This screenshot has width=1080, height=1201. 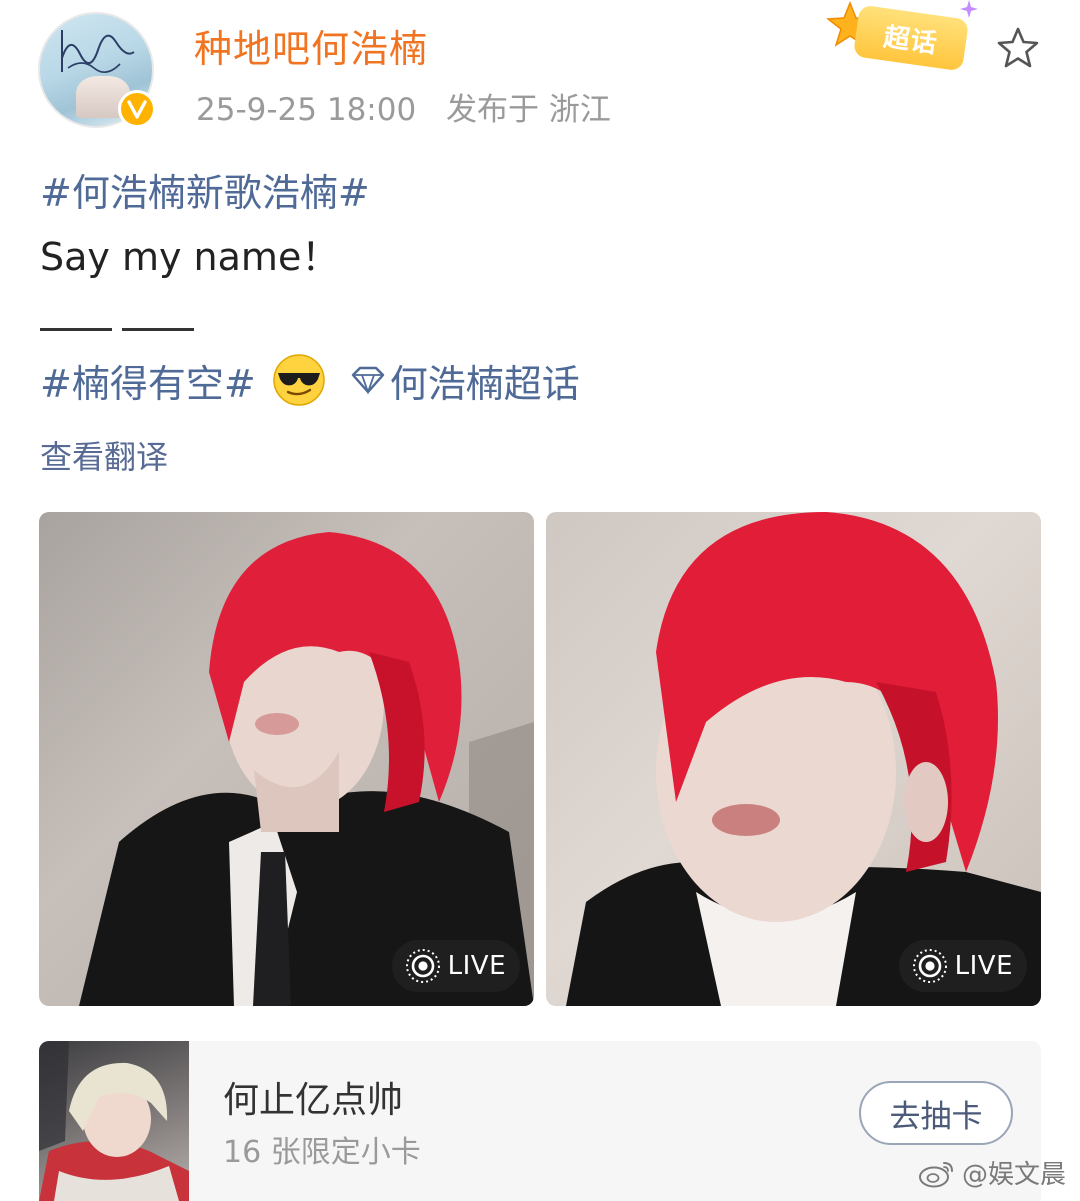 What do you see at coordinates (313, 1100) in the screenshot?
I see `card-title: 何止亿点帅` at bounding box center [313, 1100].